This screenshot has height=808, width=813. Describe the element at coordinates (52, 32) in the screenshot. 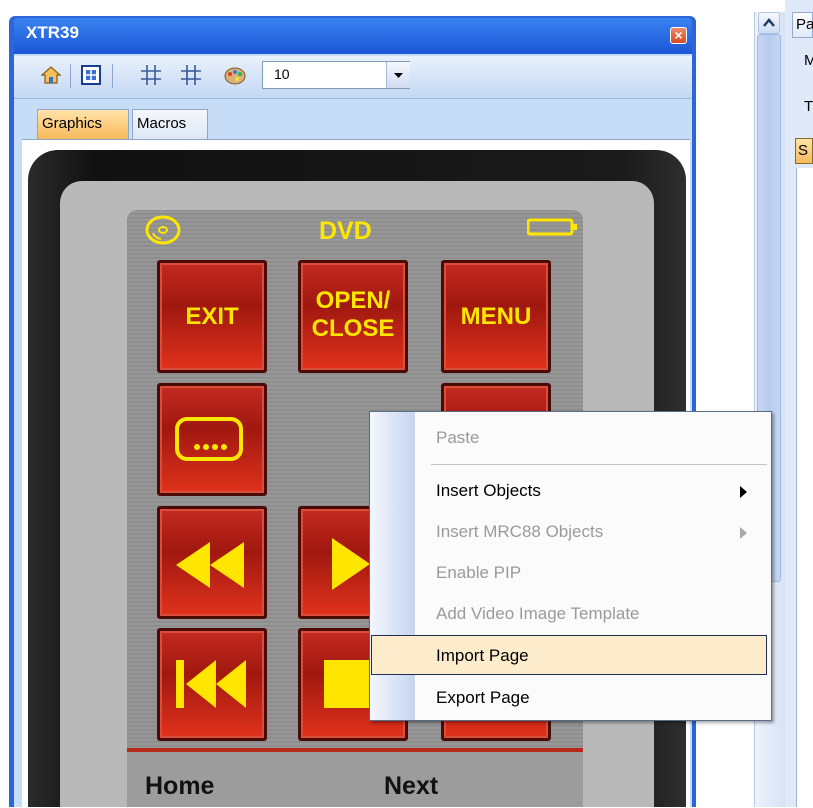

I see `window-title: XTR39` at that location.